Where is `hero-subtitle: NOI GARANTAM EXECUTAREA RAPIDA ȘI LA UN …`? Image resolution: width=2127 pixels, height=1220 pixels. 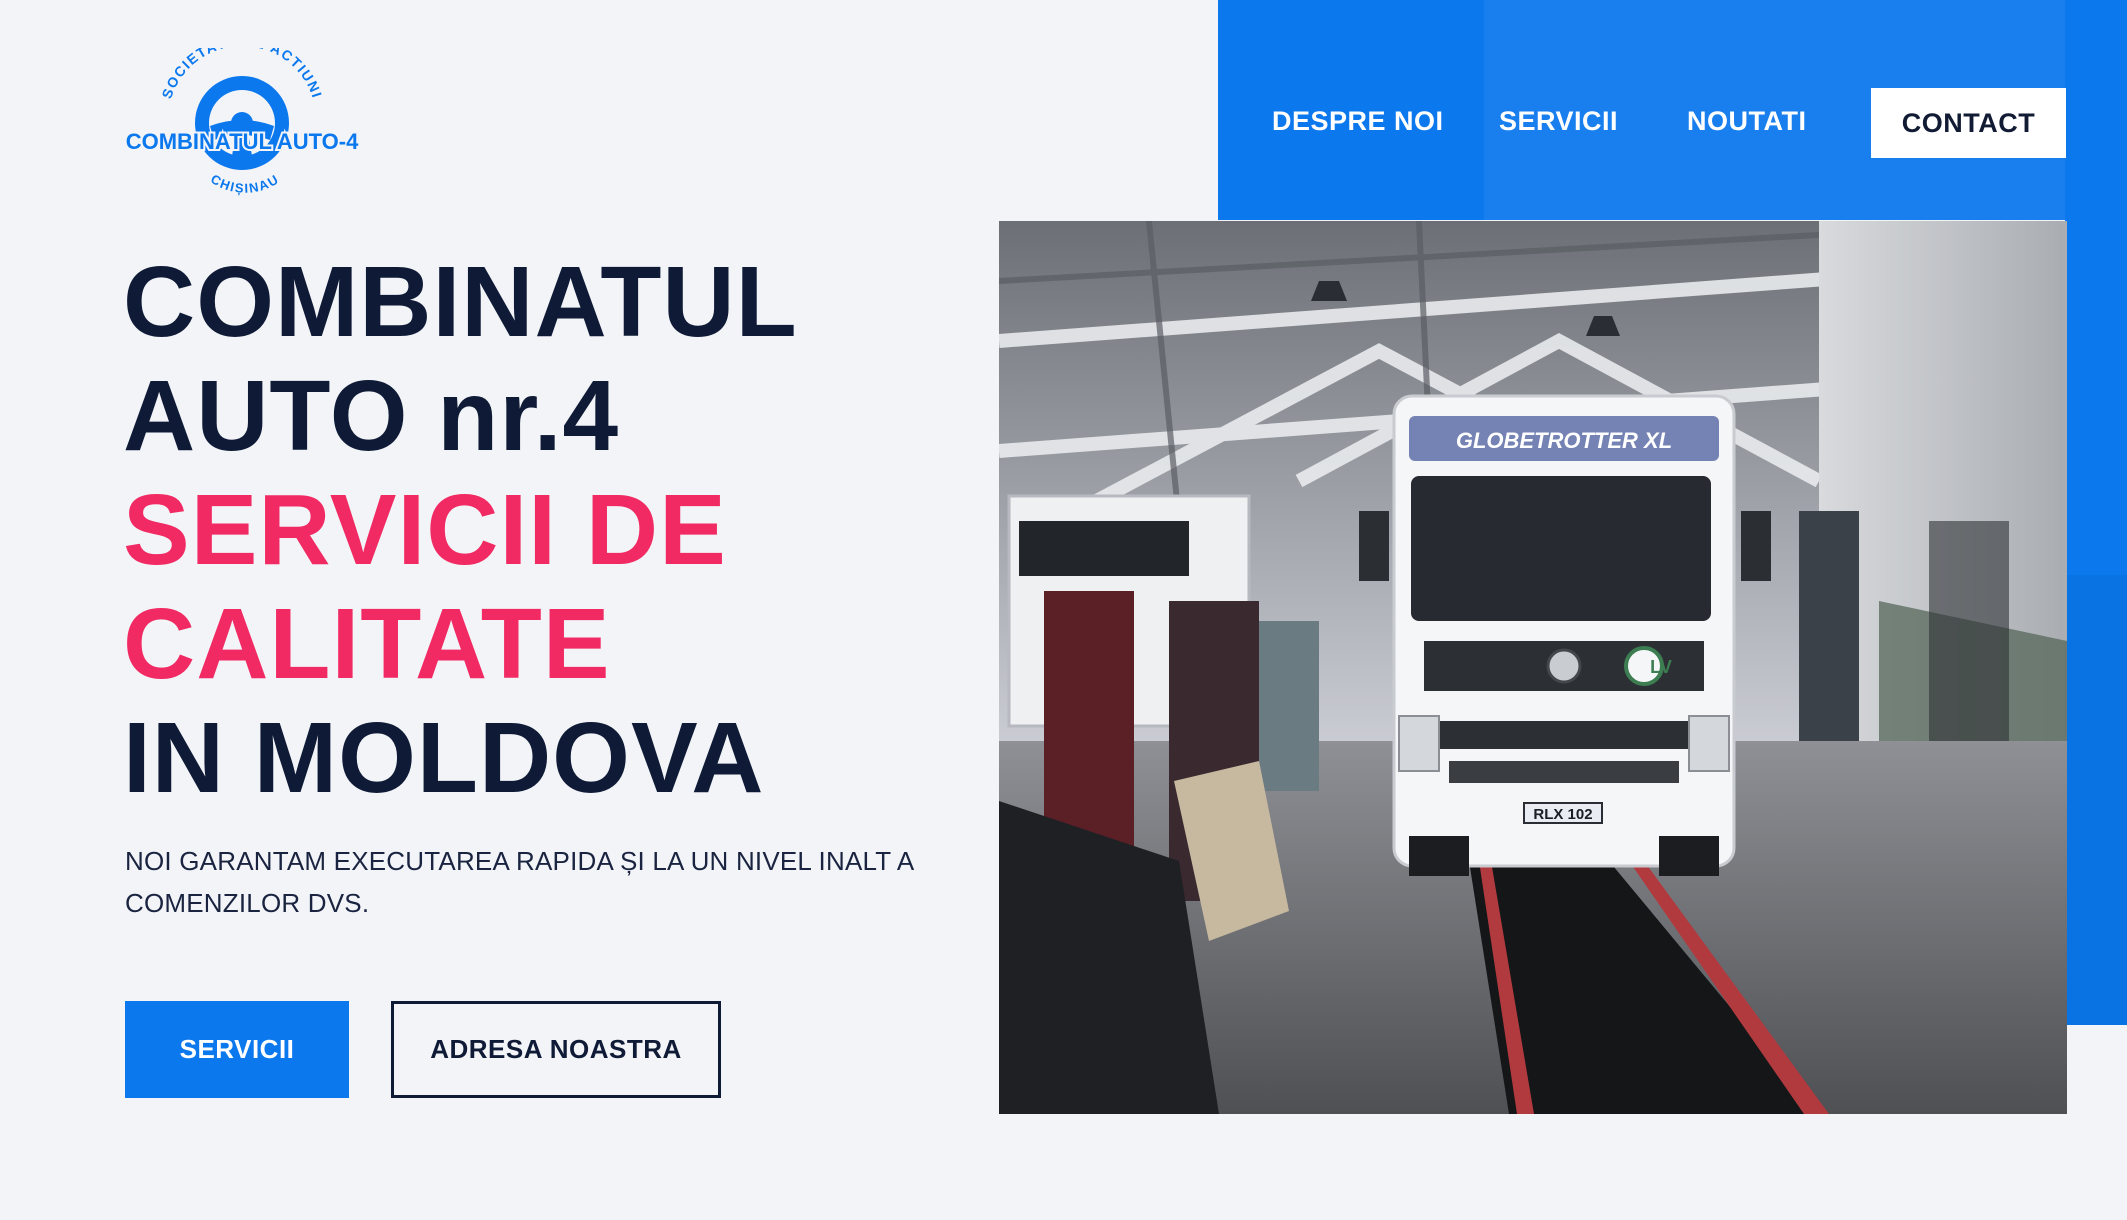 hero-subtitle: NOI GARANTAM EXECUTAREA RAPIDA ȘI LA UN … is located at coordinates (519, 882).